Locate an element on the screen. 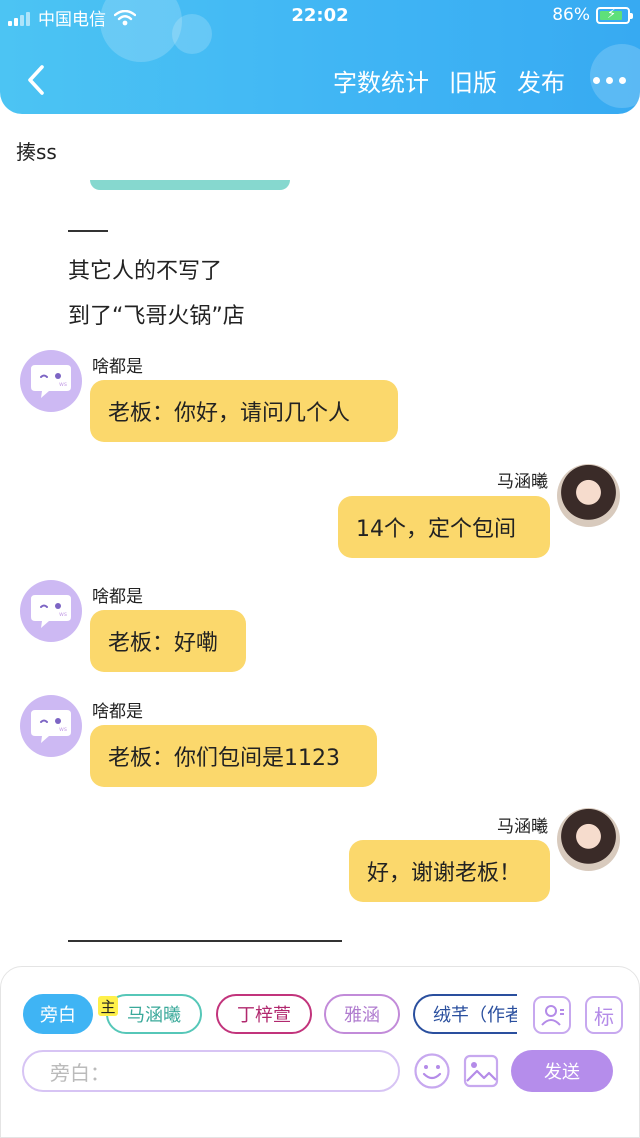 This screenshot has width=640, height=1138. top-header: 中国电信 22:02 86% ⚡ 字数统计 旧版 发布 is located at coordinates (320, 57).